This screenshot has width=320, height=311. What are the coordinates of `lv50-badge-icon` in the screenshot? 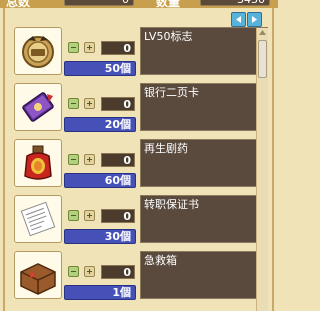 It's located at (38, 52).